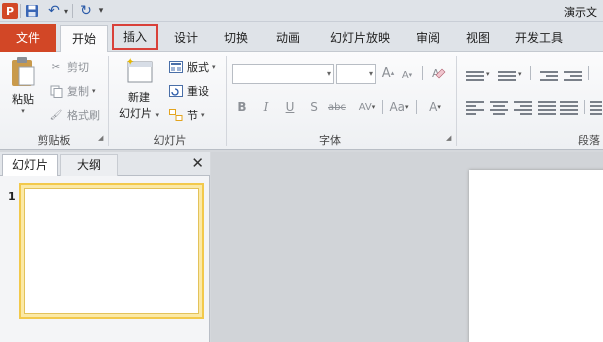 The height and width of the screenshot is (342, 603). Describe the element at coordinates (23, 111) in the screenshot. I see `paste-dropdown-icon: ▾` at that location.